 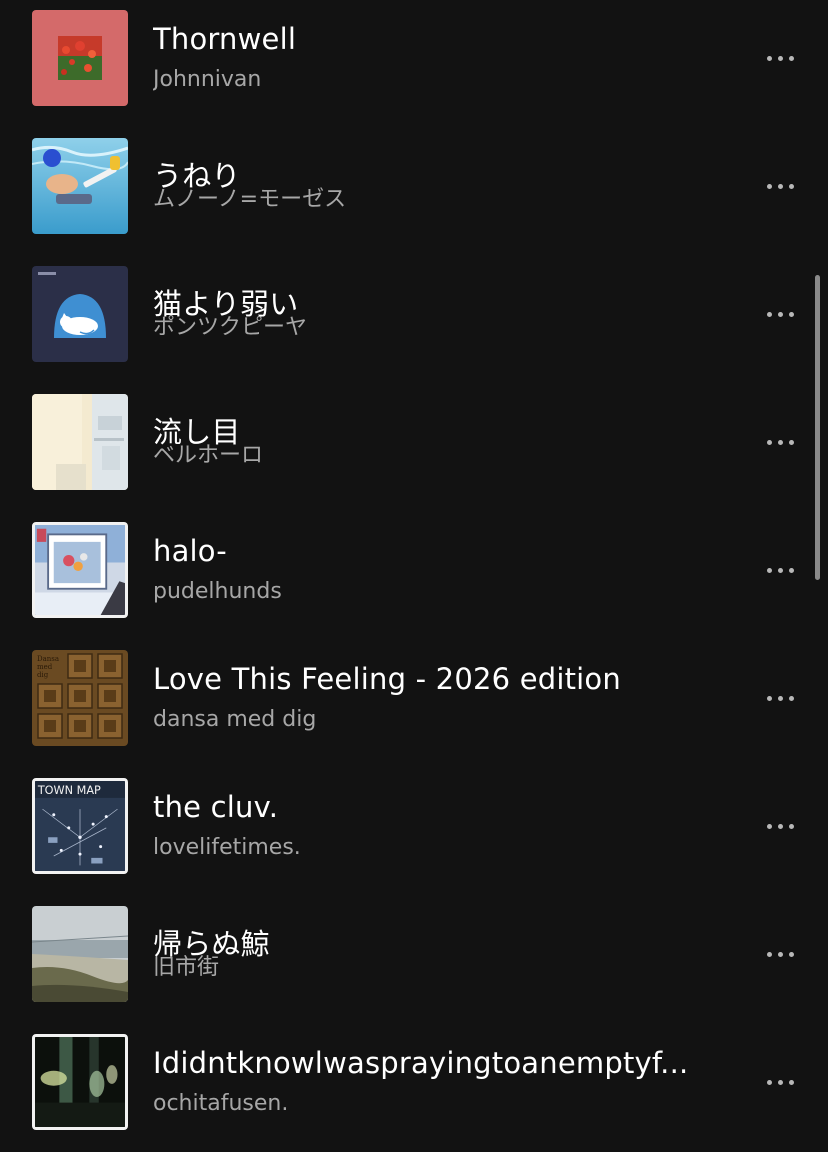 I want to click on red-flower-field-art, so click(x=80, y=58).